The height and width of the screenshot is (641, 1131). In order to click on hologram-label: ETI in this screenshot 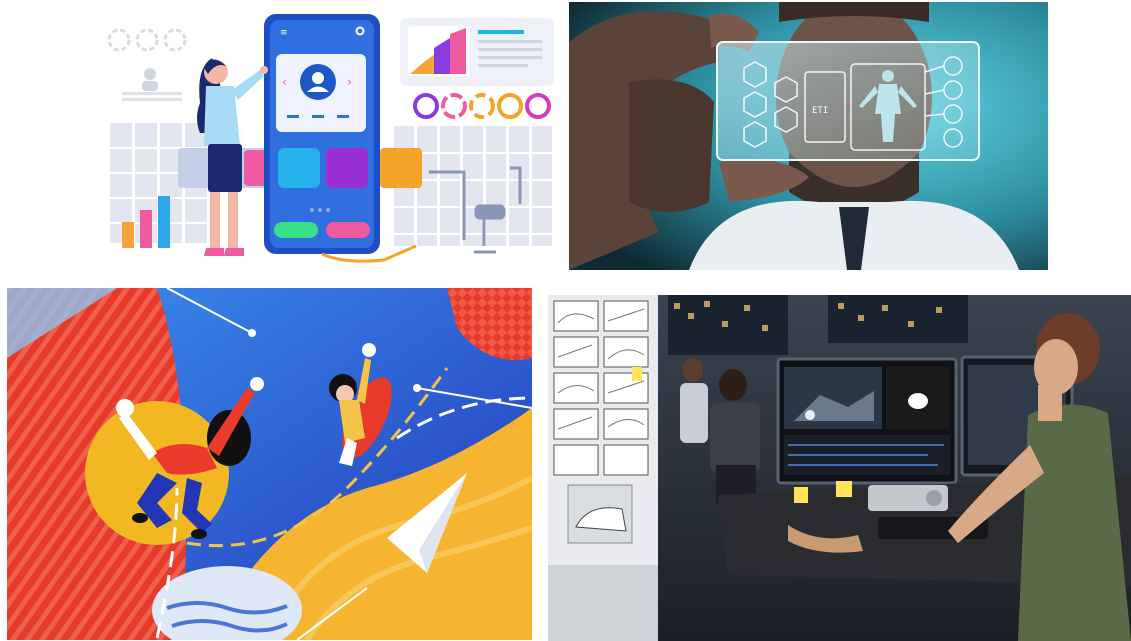, I will do `click(820, 111)`.